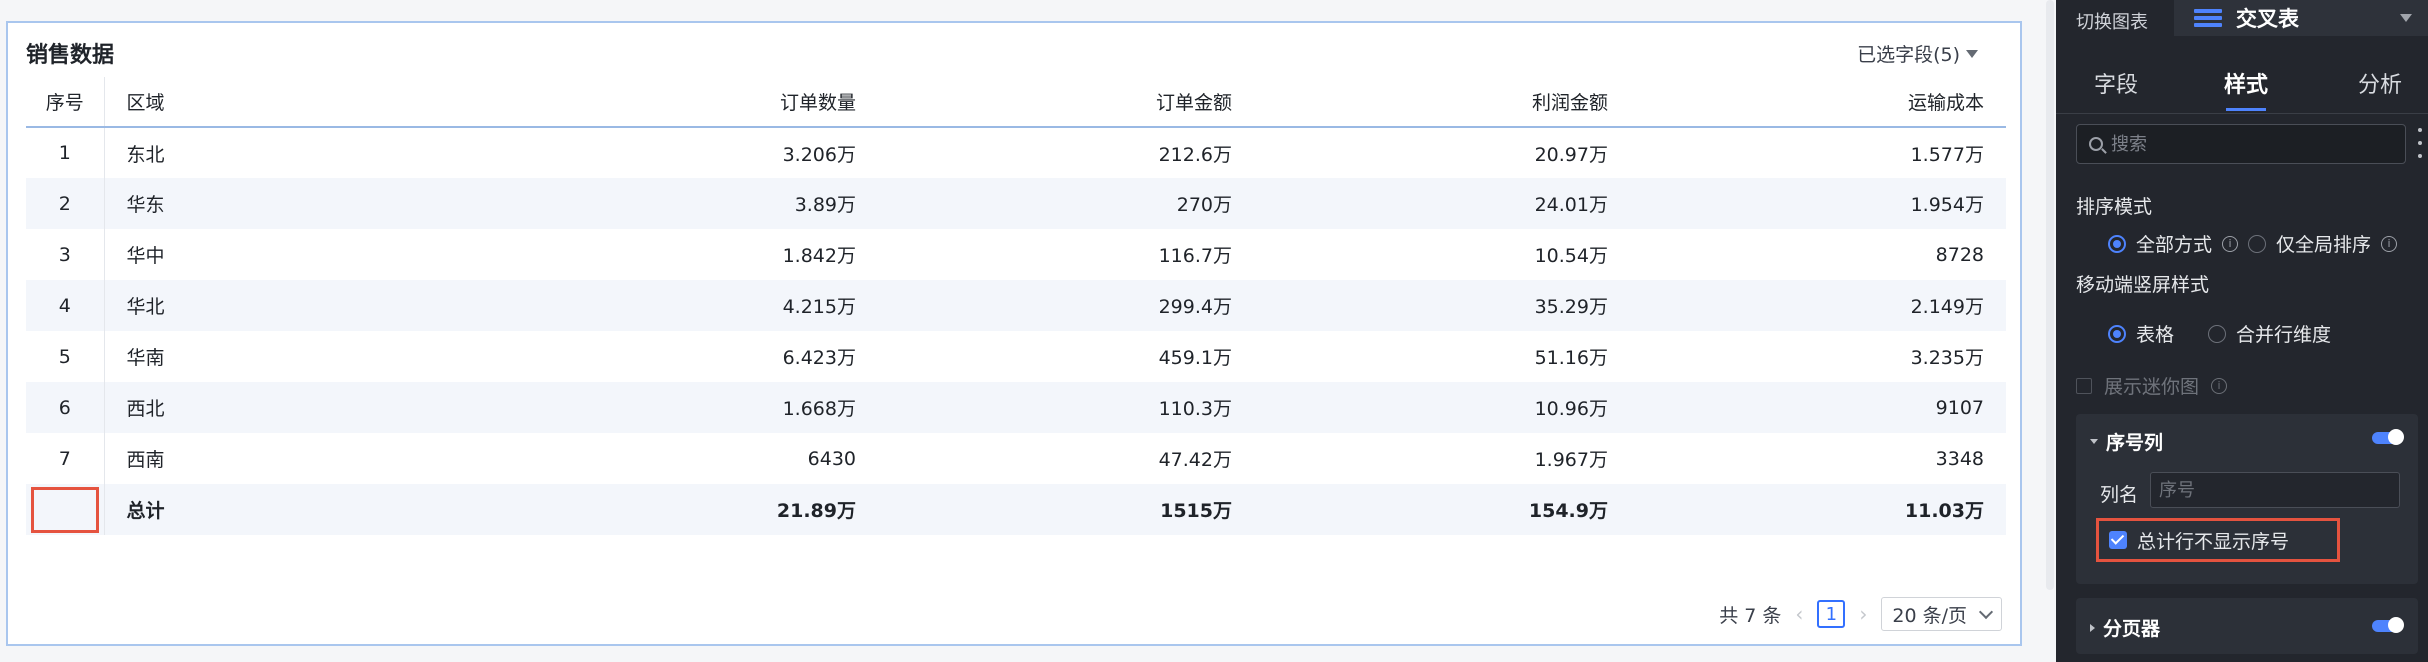 The width and height of the screenshot is (2428, 662). What do you see at coordinates (1066, 102) in the screenshot?
I see `header-order-amount: 订单金额` at bounding box center [1066, 102].